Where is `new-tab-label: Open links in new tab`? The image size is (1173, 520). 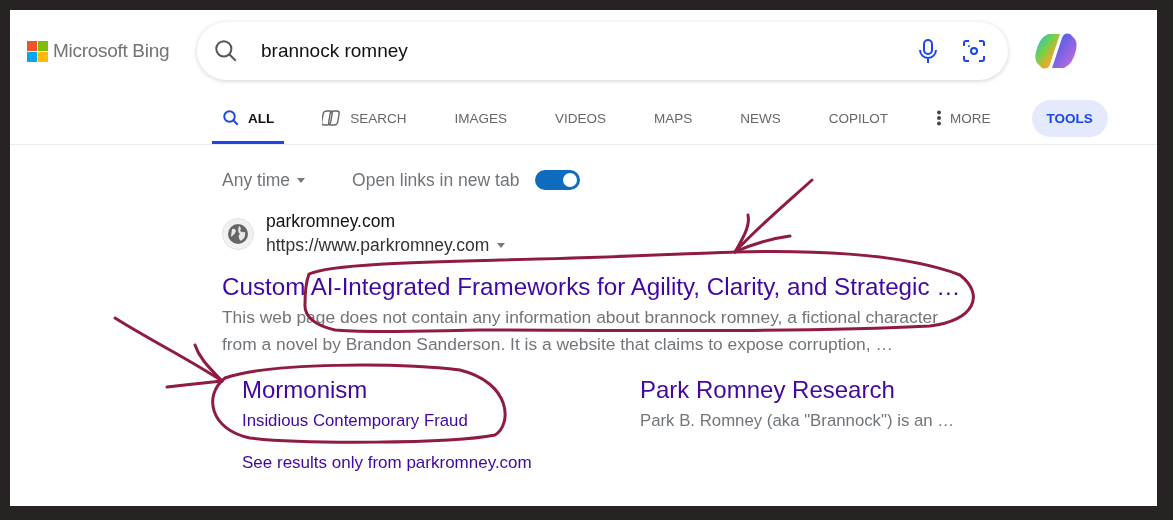
new-tab-label: Open links in new tab is located at coordinates (436, 180).